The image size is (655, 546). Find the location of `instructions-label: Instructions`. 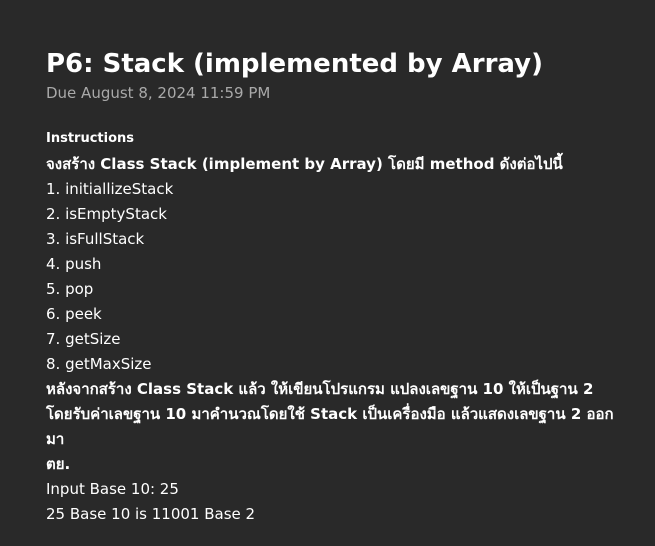

instructions-label: Instructions is located at coordinates (90, 138).